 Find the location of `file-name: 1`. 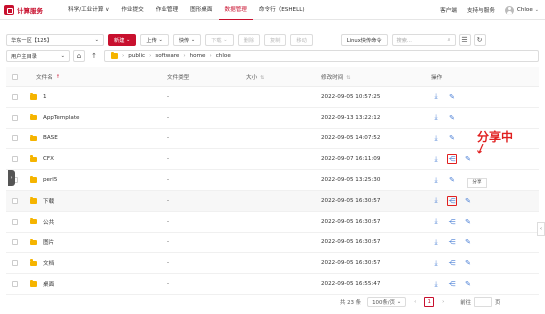

file-name: 1 is located at coordinates (45, 97).